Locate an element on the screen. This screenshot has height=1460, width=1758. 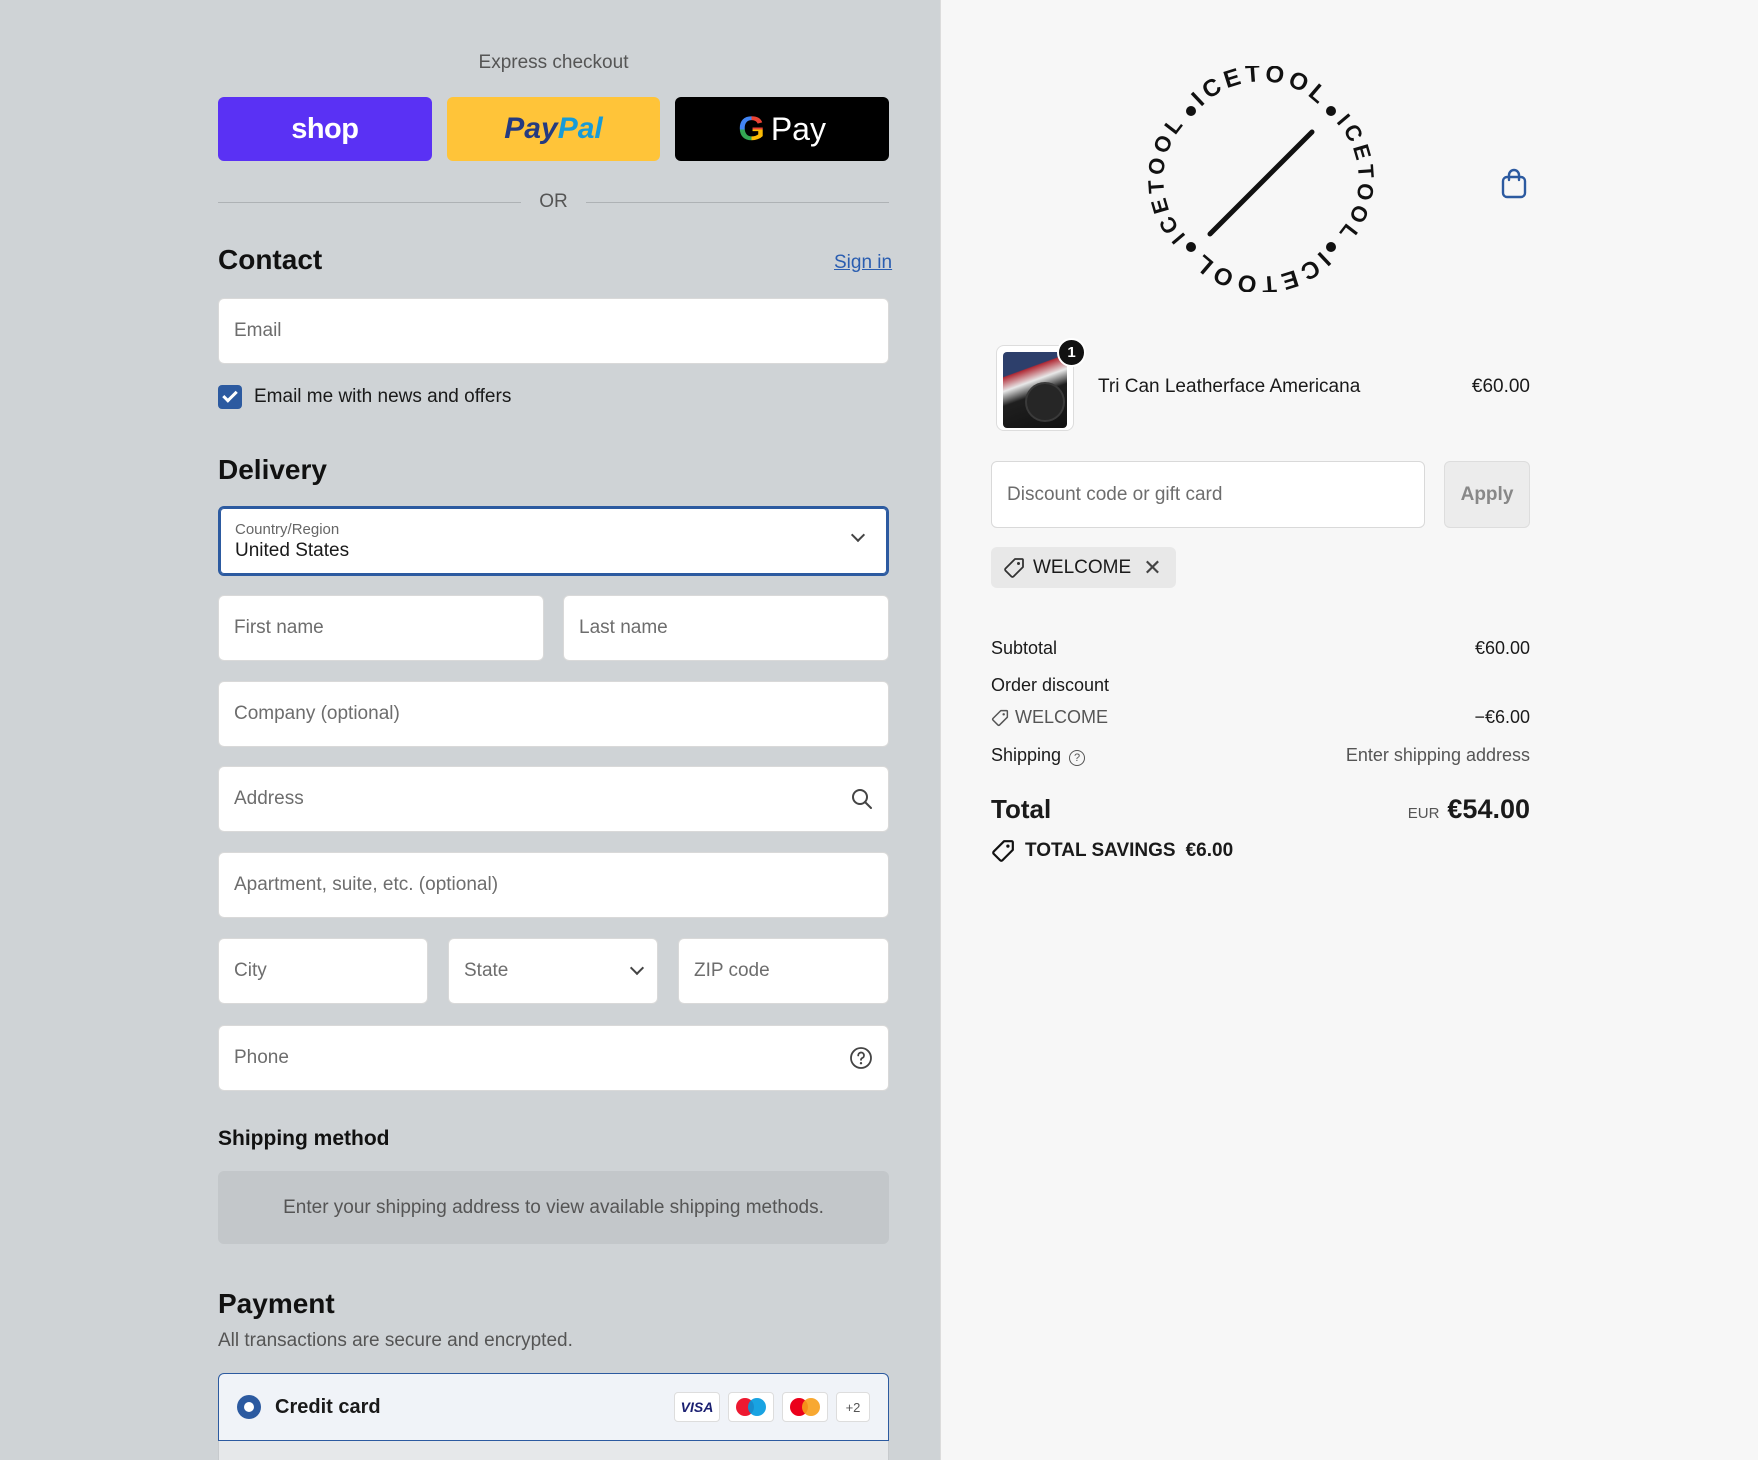
currency-code: EUR is located at coordinates (1423, 813).